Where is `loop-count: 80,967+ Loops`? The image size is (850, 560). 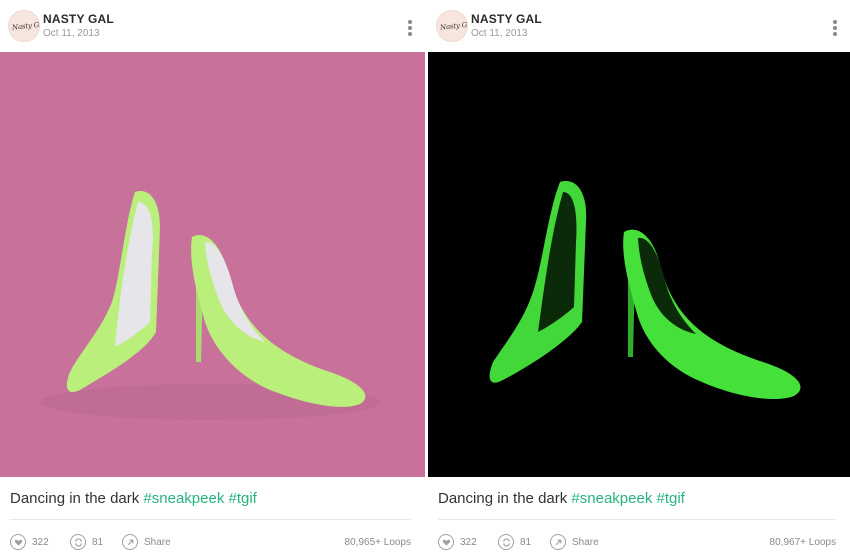
loop-count: 80,967+ Loops is located at coordinates (802, 542).